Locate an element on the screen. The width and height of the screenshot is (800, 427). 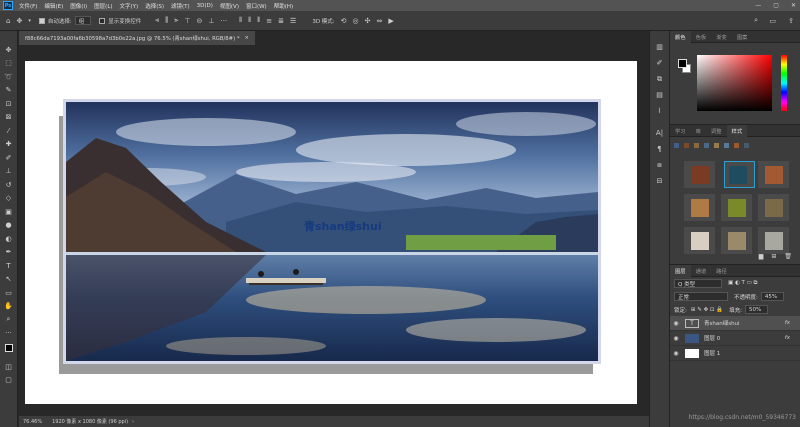
align-center-icon: ⫼ is located at coordinates (166, 20).